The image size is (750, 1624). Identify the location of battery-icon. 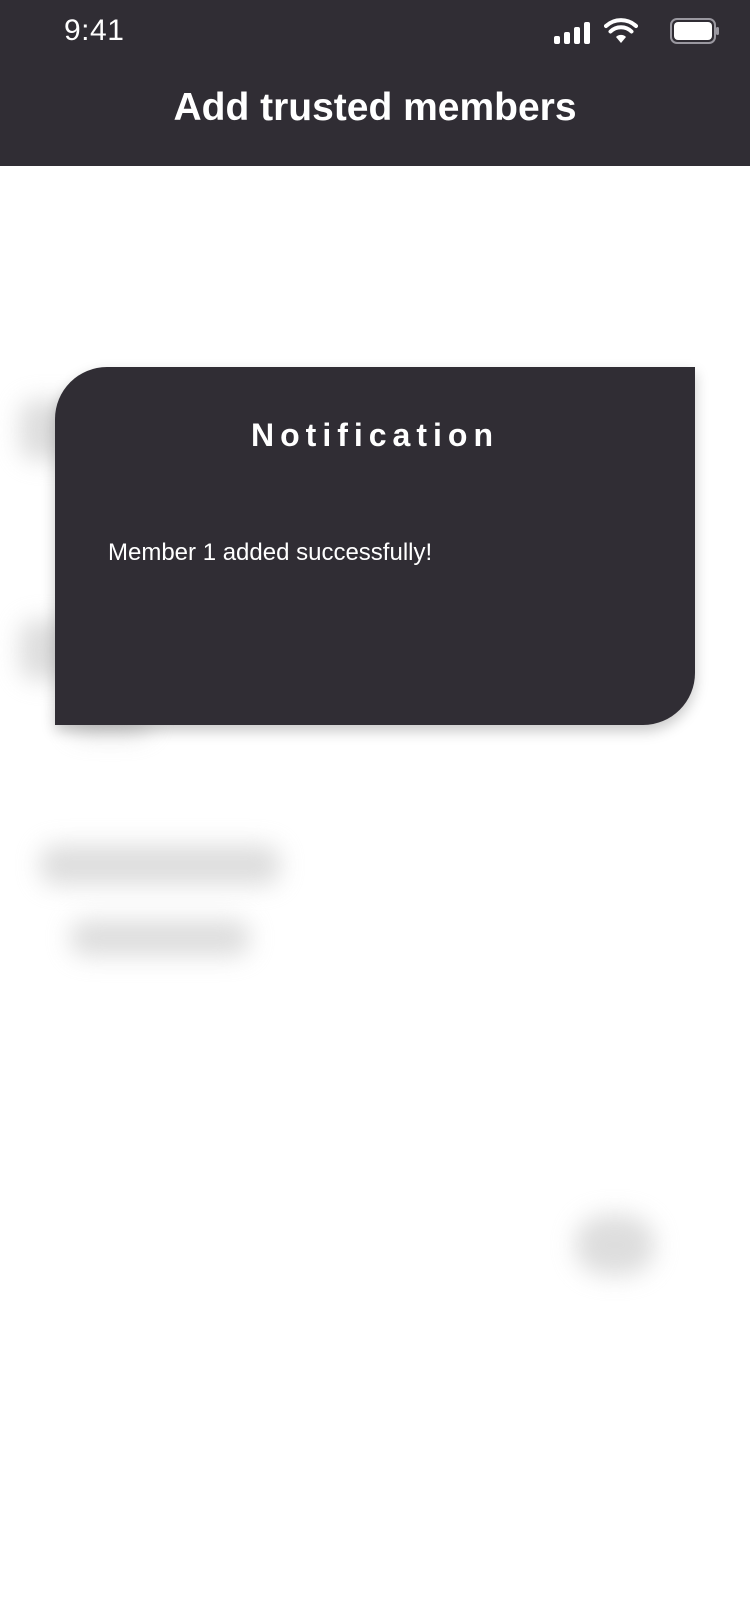
(694, 31).